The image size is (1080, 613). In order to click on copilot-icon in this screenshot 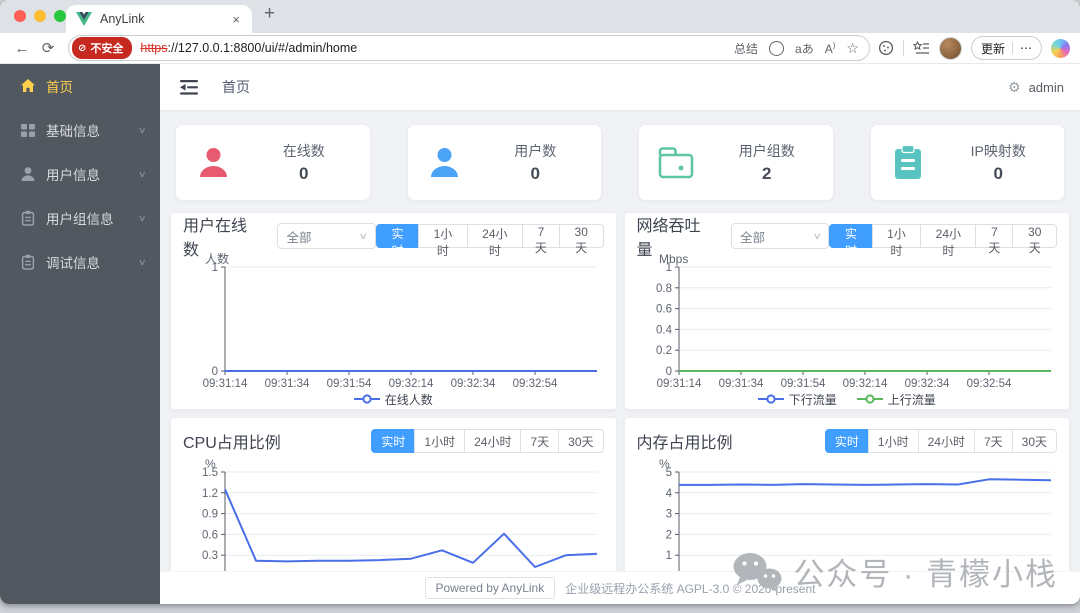, I will do `click(1060, 48)`.